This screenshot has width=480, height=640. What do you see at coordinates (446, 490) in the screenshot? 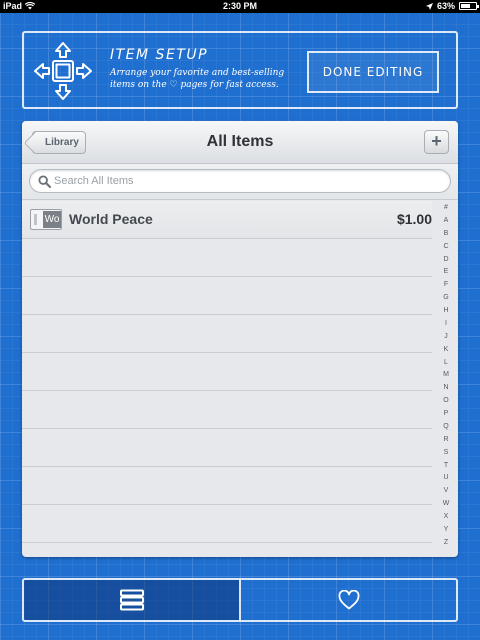
I see `index-letter: V` at bounding box center [446, 490].